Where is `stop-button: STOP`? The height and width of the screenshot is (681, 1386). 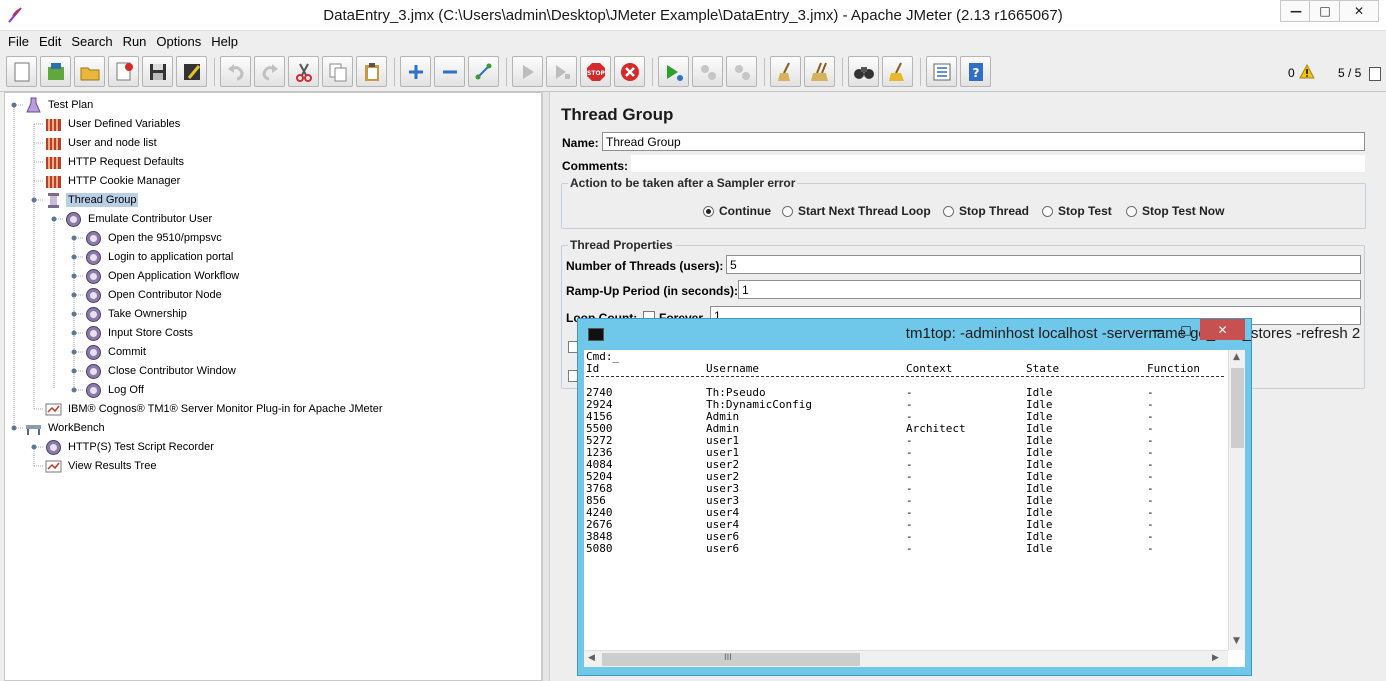 stop-button: STOP is located at coordinates (595, 71).